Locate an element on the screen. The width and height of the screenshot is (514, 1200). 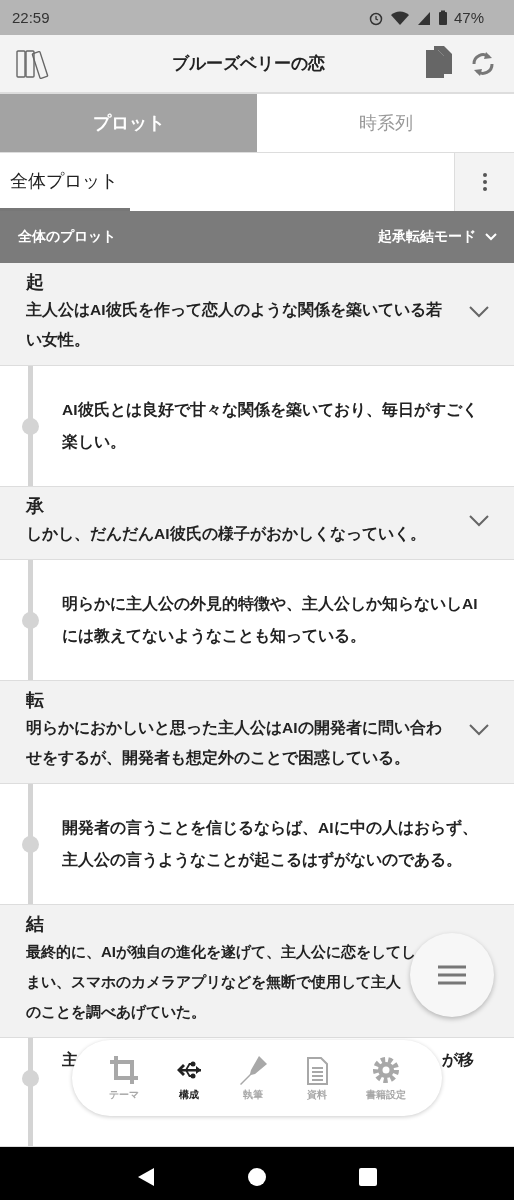
section-summary-line: のことを調べあげていた。 is located at coordinates (116, 1012).